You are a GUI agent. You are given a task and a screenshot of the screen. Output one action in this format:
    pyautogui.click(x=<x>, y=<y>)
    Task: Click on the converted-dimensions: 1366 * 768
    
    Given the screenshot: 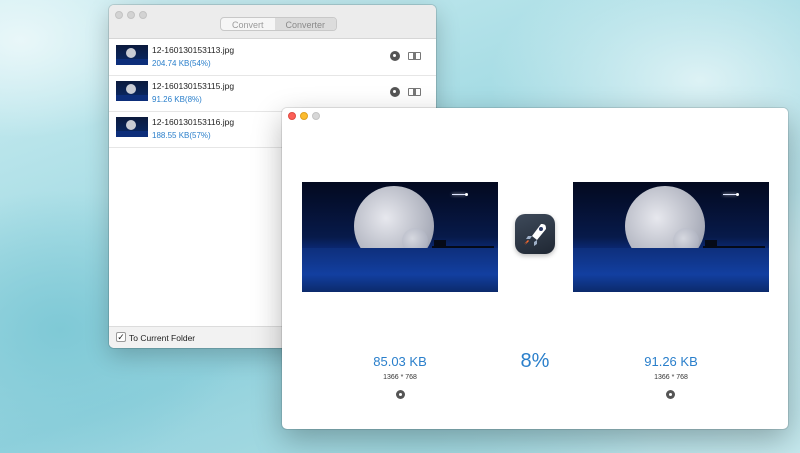 What is the action you would take?
    pyautogui.click(x=671, y=377)
    